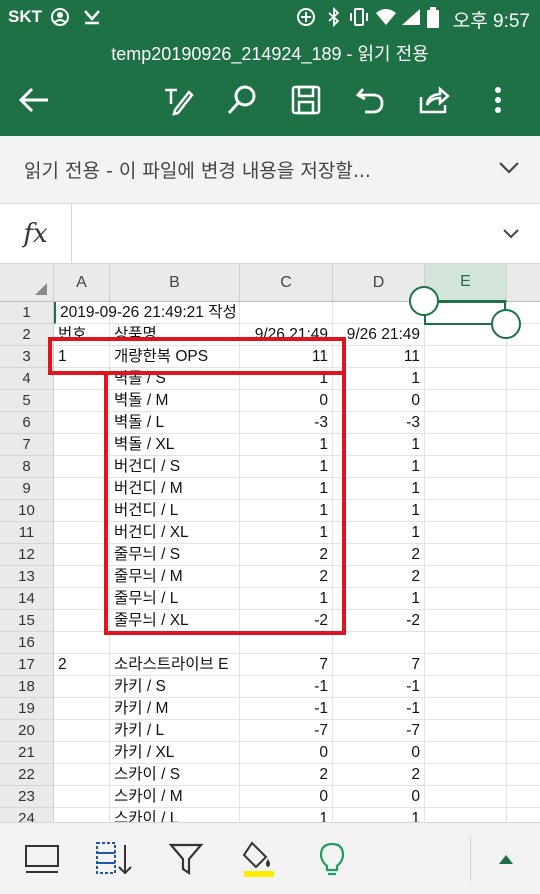 The height and width of the screenshot is (894, 540). Describe the element at coordinates (286, 709) in the screenshot. I see `cell-c: -1` at that location.